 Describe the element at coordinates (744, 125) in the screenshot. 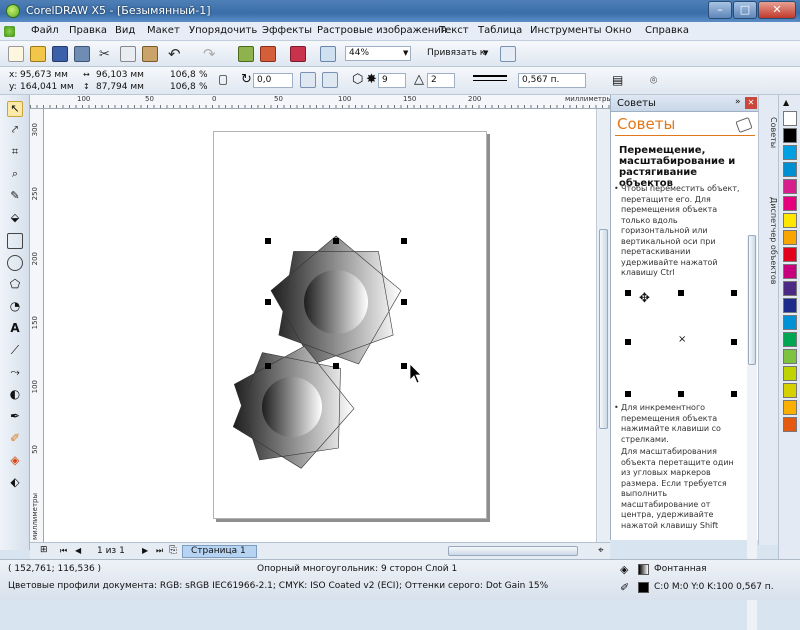

I see `tag-icon` at that location.